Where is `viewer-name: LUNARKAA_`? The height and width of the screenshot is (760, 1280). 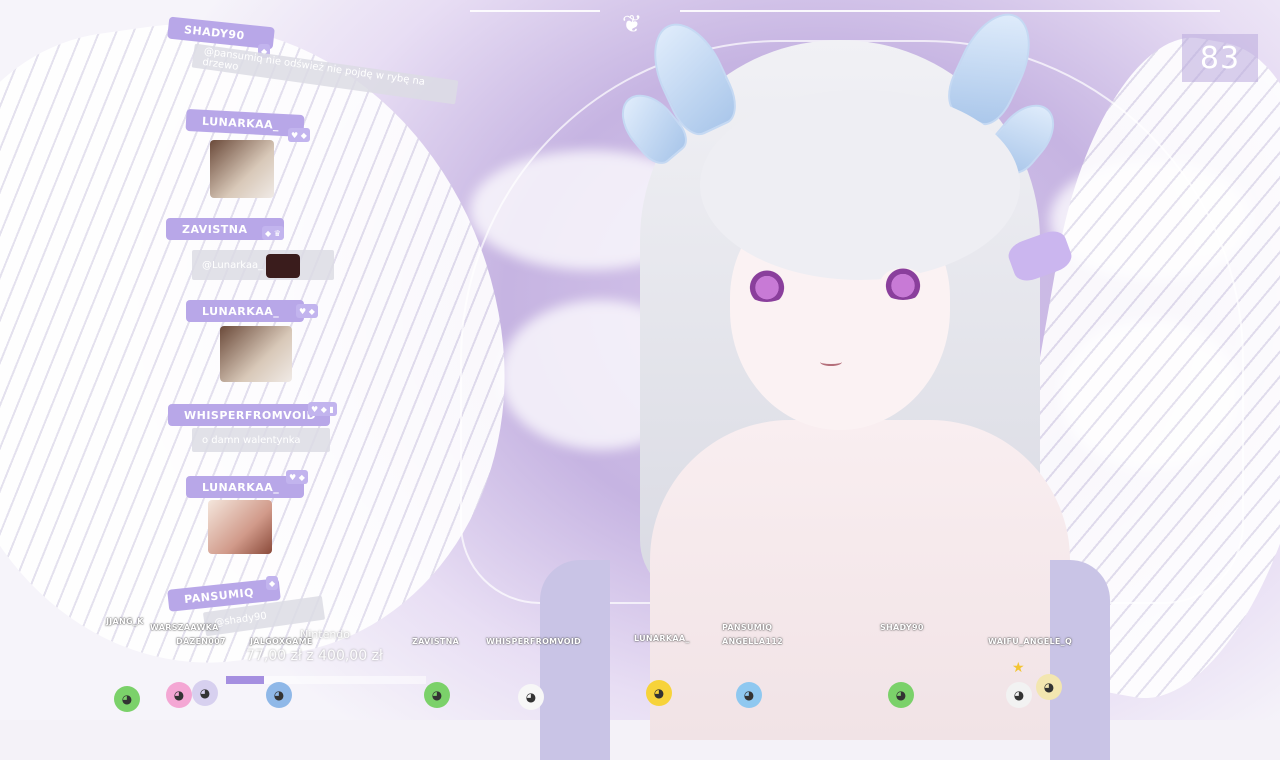 viewer-name: LUNARKAA_ is located at coordinates (662, 638).